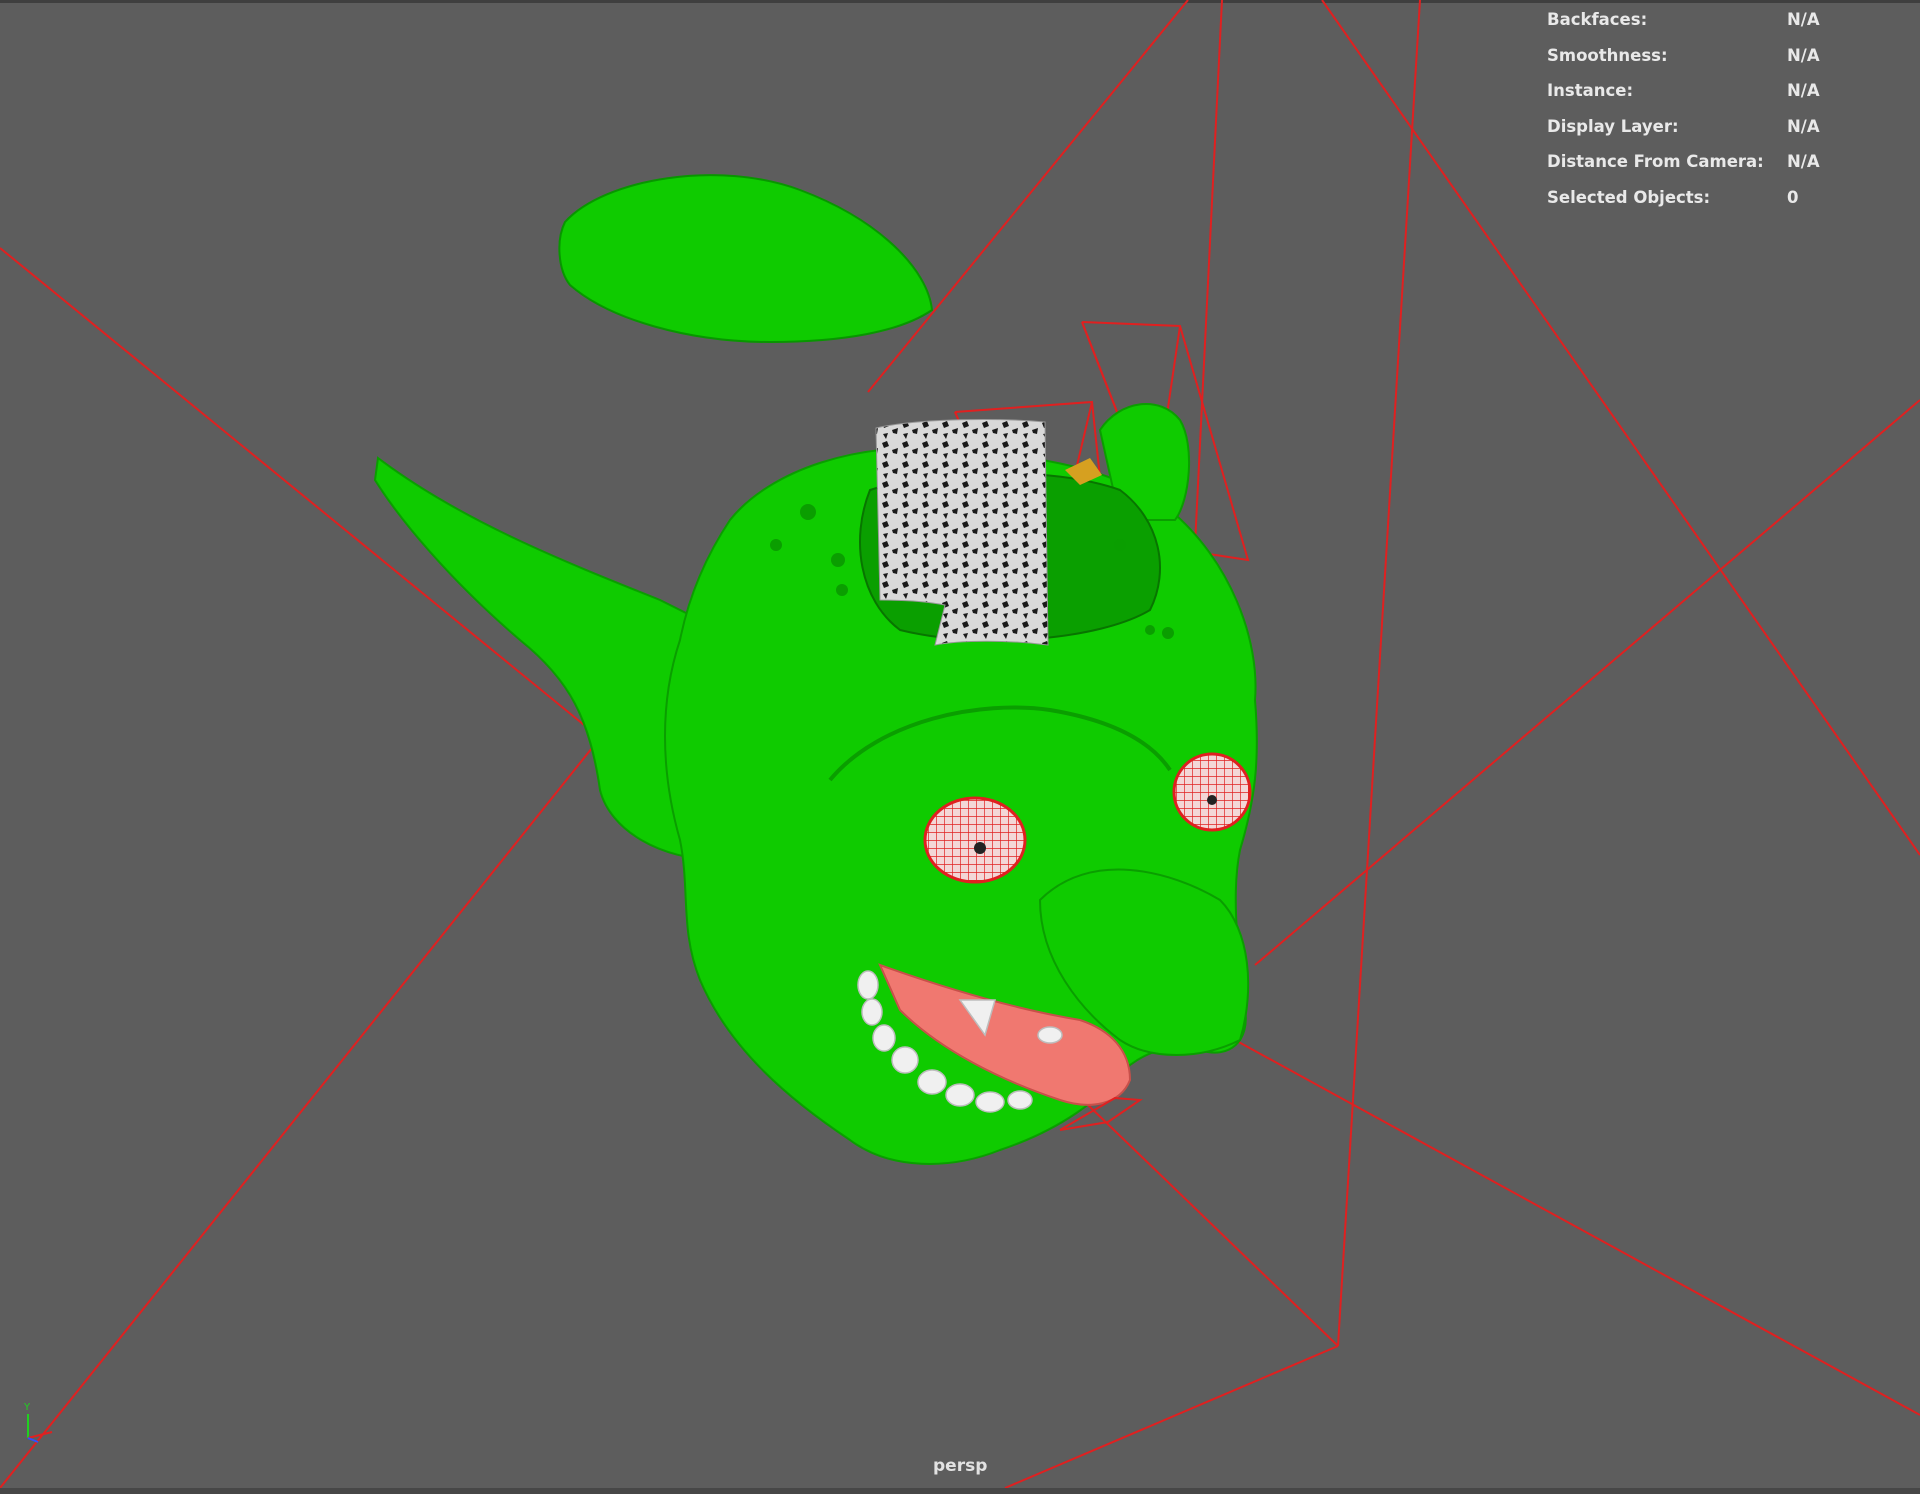 The width and height of the screenshot is (1920, 1494). What do you see at coordinates (1717, 135) in the screenshot?
I see `hud-row-display-layer: Display Layer: N/A` at bounding box center [1717, 135].